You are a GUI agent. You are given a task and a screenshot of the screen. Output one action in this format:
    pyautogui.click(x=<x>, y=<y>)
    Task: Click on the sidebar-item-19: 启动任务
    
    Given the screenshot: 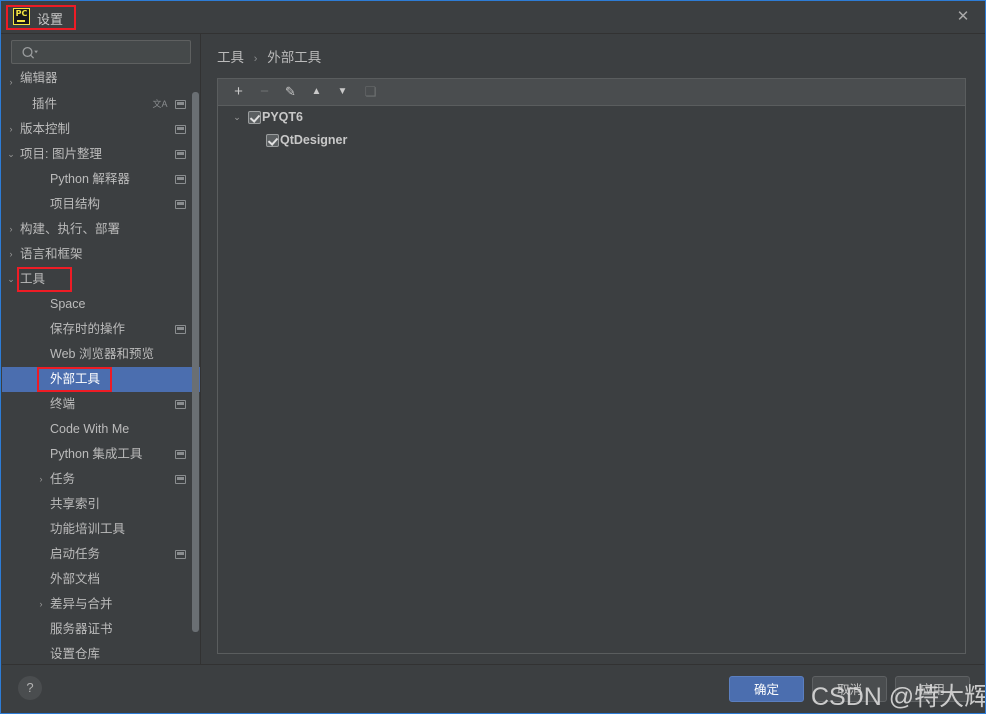 What is the action you would take?
    pyautogui.click(x=101, y=554)
    